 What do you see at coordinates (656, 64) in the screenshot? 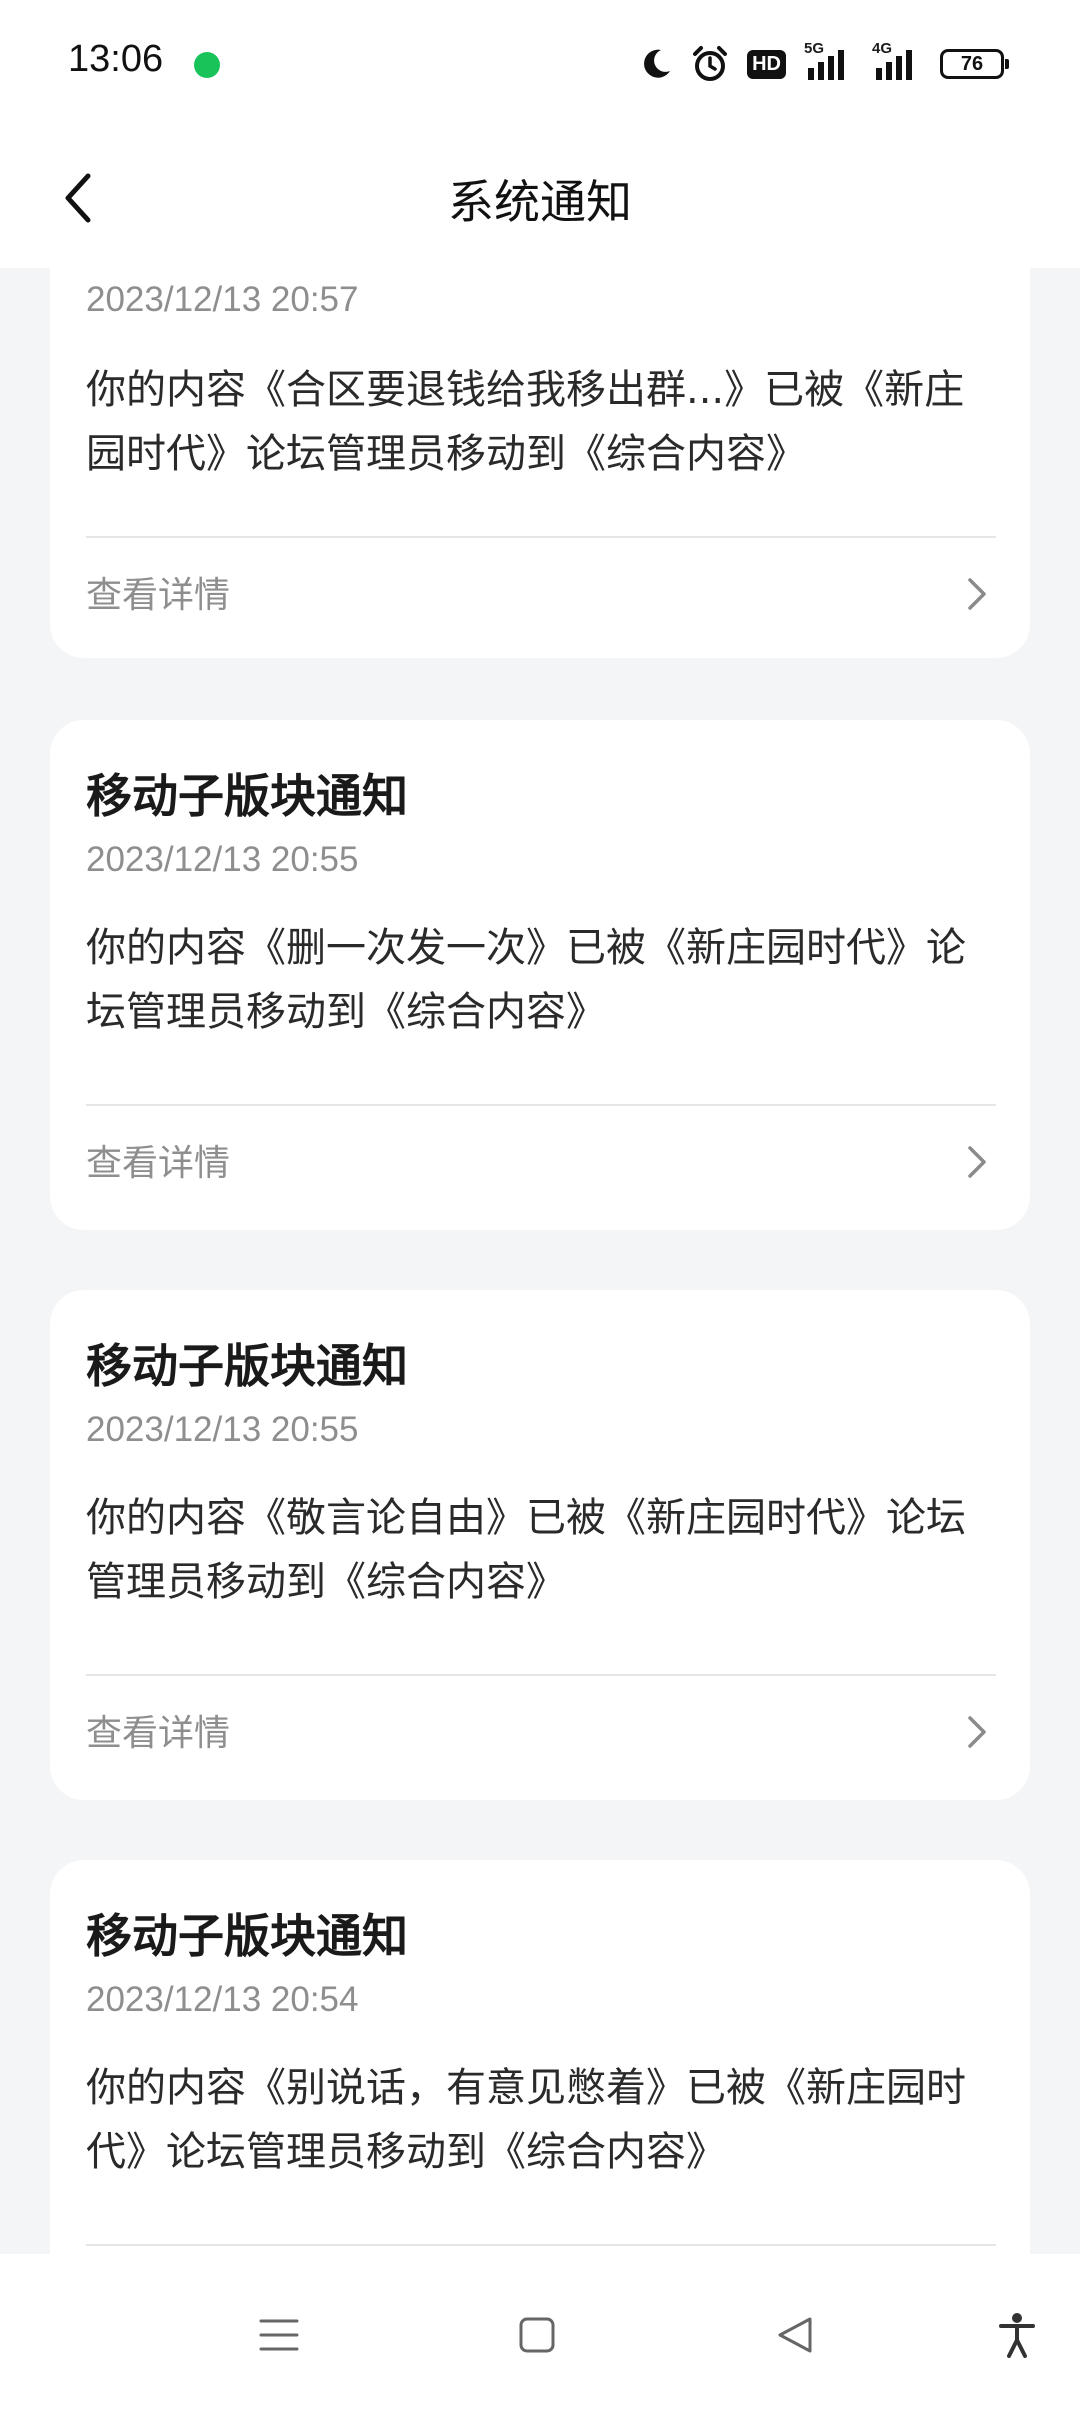
I see `moon-icon` at bounding box center [656, 64].